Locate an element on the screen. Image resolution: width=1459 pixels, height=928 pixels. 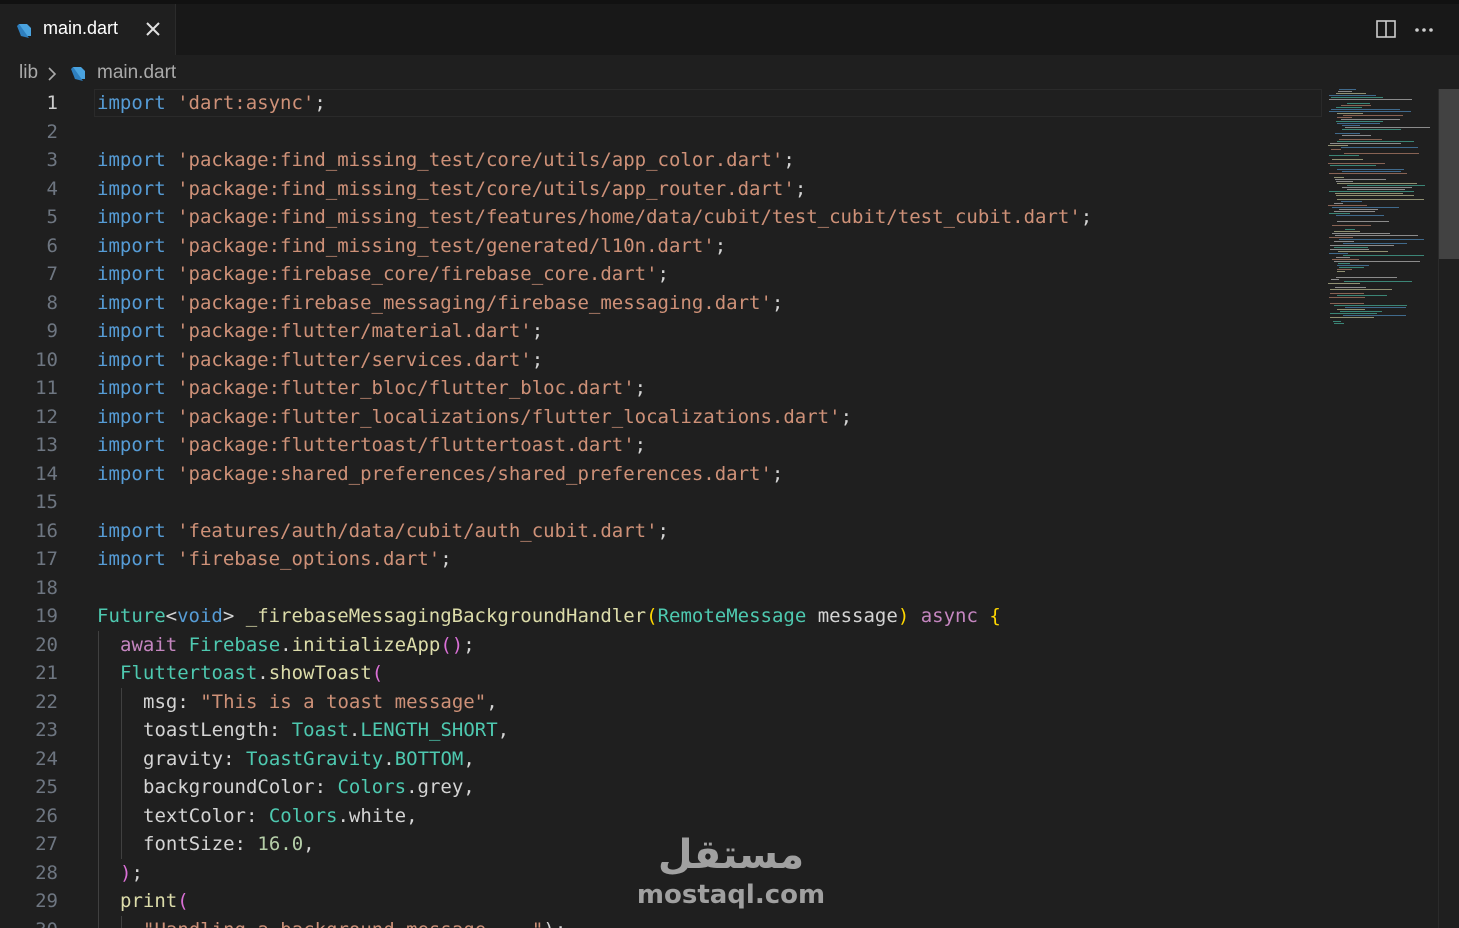
minimap is located at coordinates (1382, 209).